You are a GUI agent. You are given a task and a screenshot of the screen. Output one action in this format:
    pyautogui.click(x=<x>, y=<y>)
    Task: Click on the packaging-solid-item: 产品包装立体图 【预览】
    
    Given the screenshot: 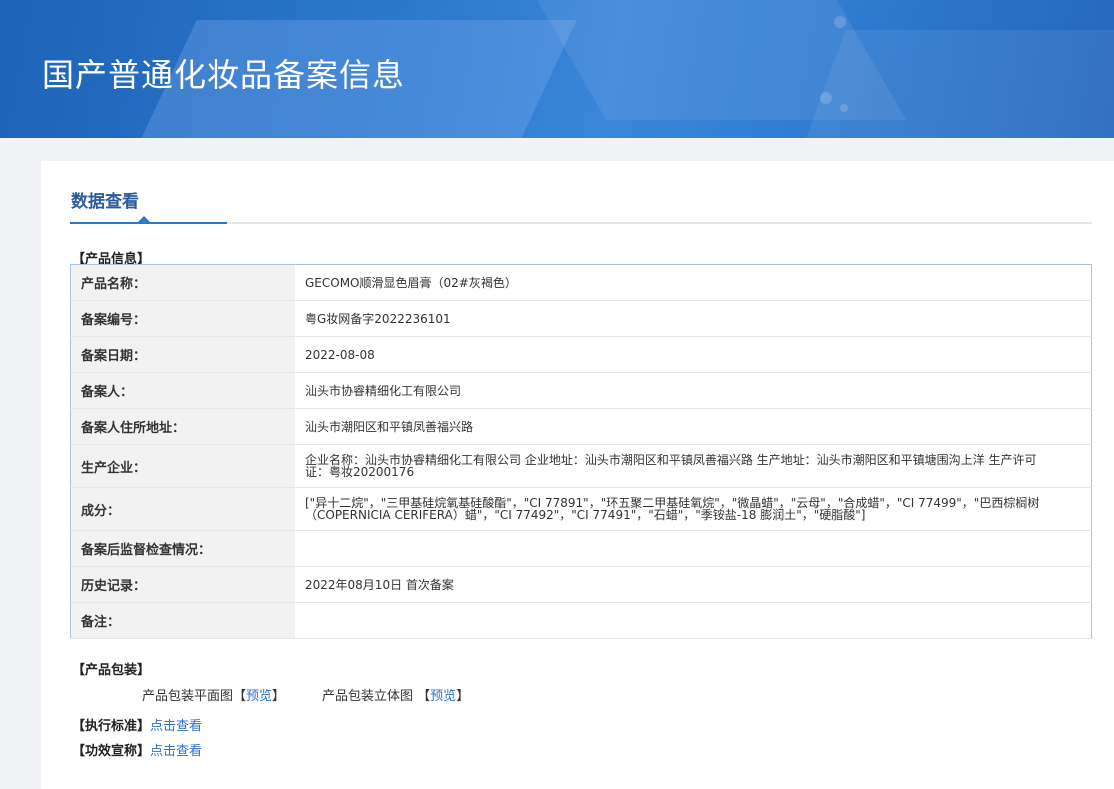 What is the action you would take?
    pyautogui.click(x=395, y=694)
    